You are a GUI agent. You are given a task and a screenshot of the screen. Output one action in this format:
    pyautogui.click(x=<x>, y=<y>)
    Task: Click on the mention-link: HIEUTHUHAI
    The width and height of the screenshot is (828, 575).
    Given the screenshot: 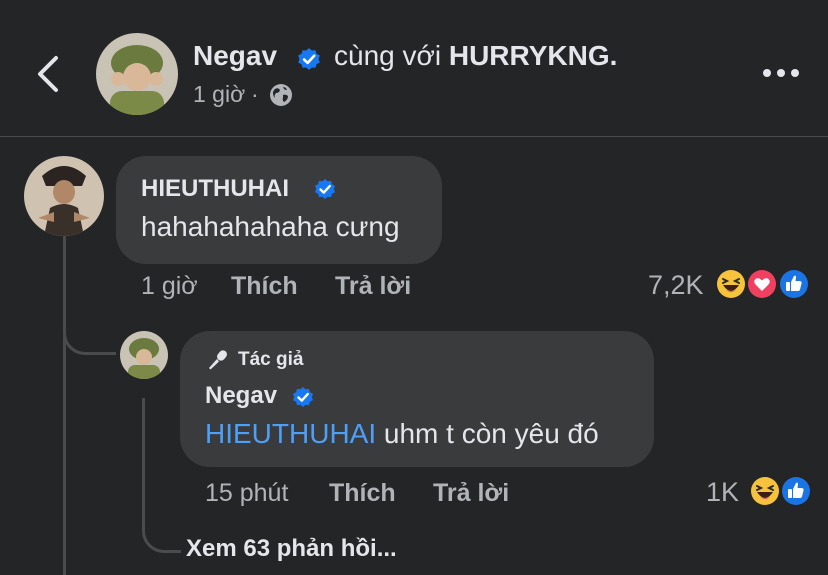 What is the action you would take?
    pyautogui.click(x=290, y=433)
    